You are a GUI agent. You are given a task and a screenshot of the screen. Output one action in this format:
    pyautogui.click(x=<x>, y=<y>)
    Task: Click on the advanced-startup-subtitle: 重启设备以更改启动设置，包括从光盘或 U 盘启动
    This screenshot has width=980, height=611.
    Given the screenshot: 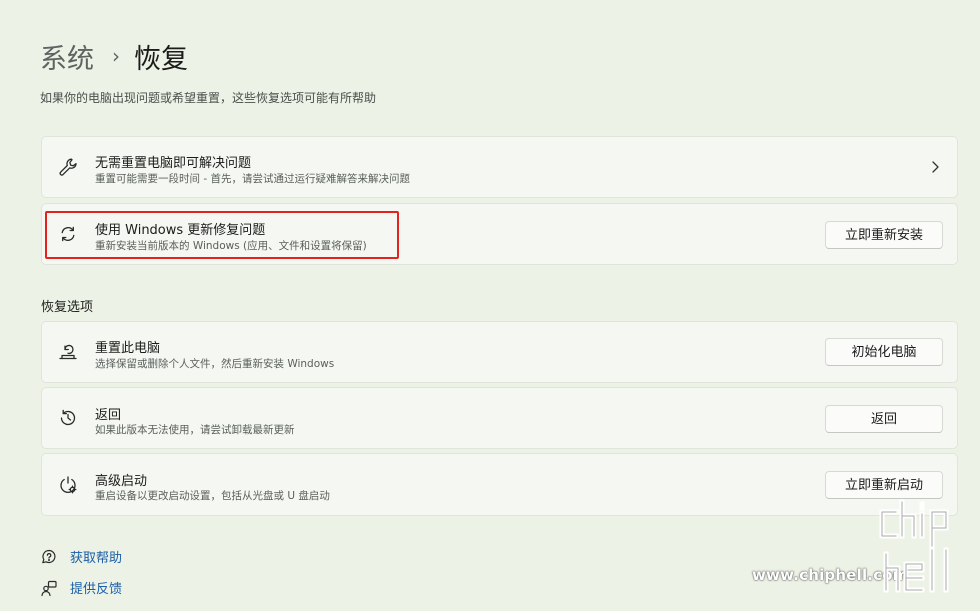 What is the action you would take?
    pyautogui.click(x=212, y=496)
    